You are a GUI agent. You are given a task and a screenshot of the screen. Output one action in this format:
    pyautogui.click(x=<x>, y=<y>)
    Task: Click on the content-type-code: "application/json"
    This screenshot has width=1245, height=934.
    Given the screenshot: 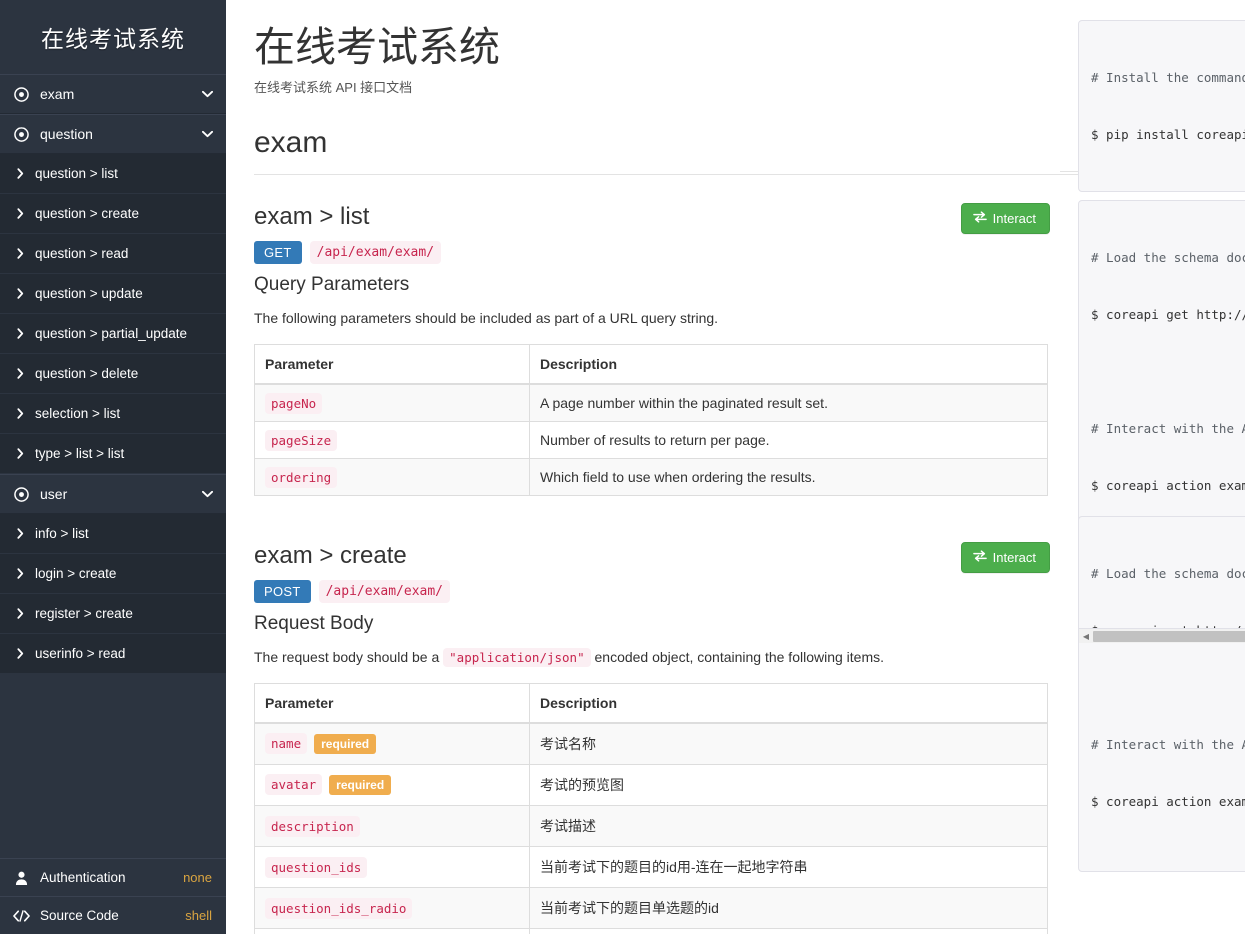 What is the action you would take?
    pyautogui.click(x=517, y=658)
    